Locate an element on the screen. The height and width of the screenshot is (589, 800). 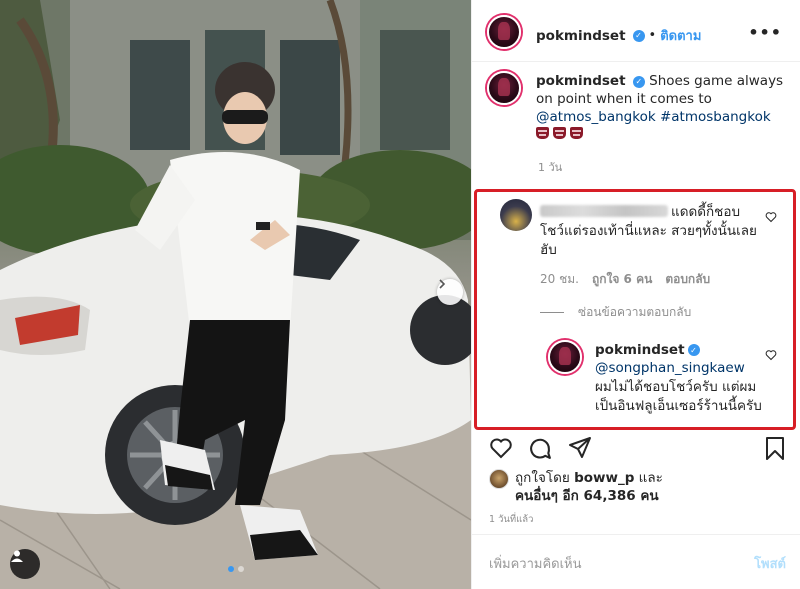
likes-others-count: คนอื่นๆ อีก 64,386 คน is located at coordinates (587, 496).